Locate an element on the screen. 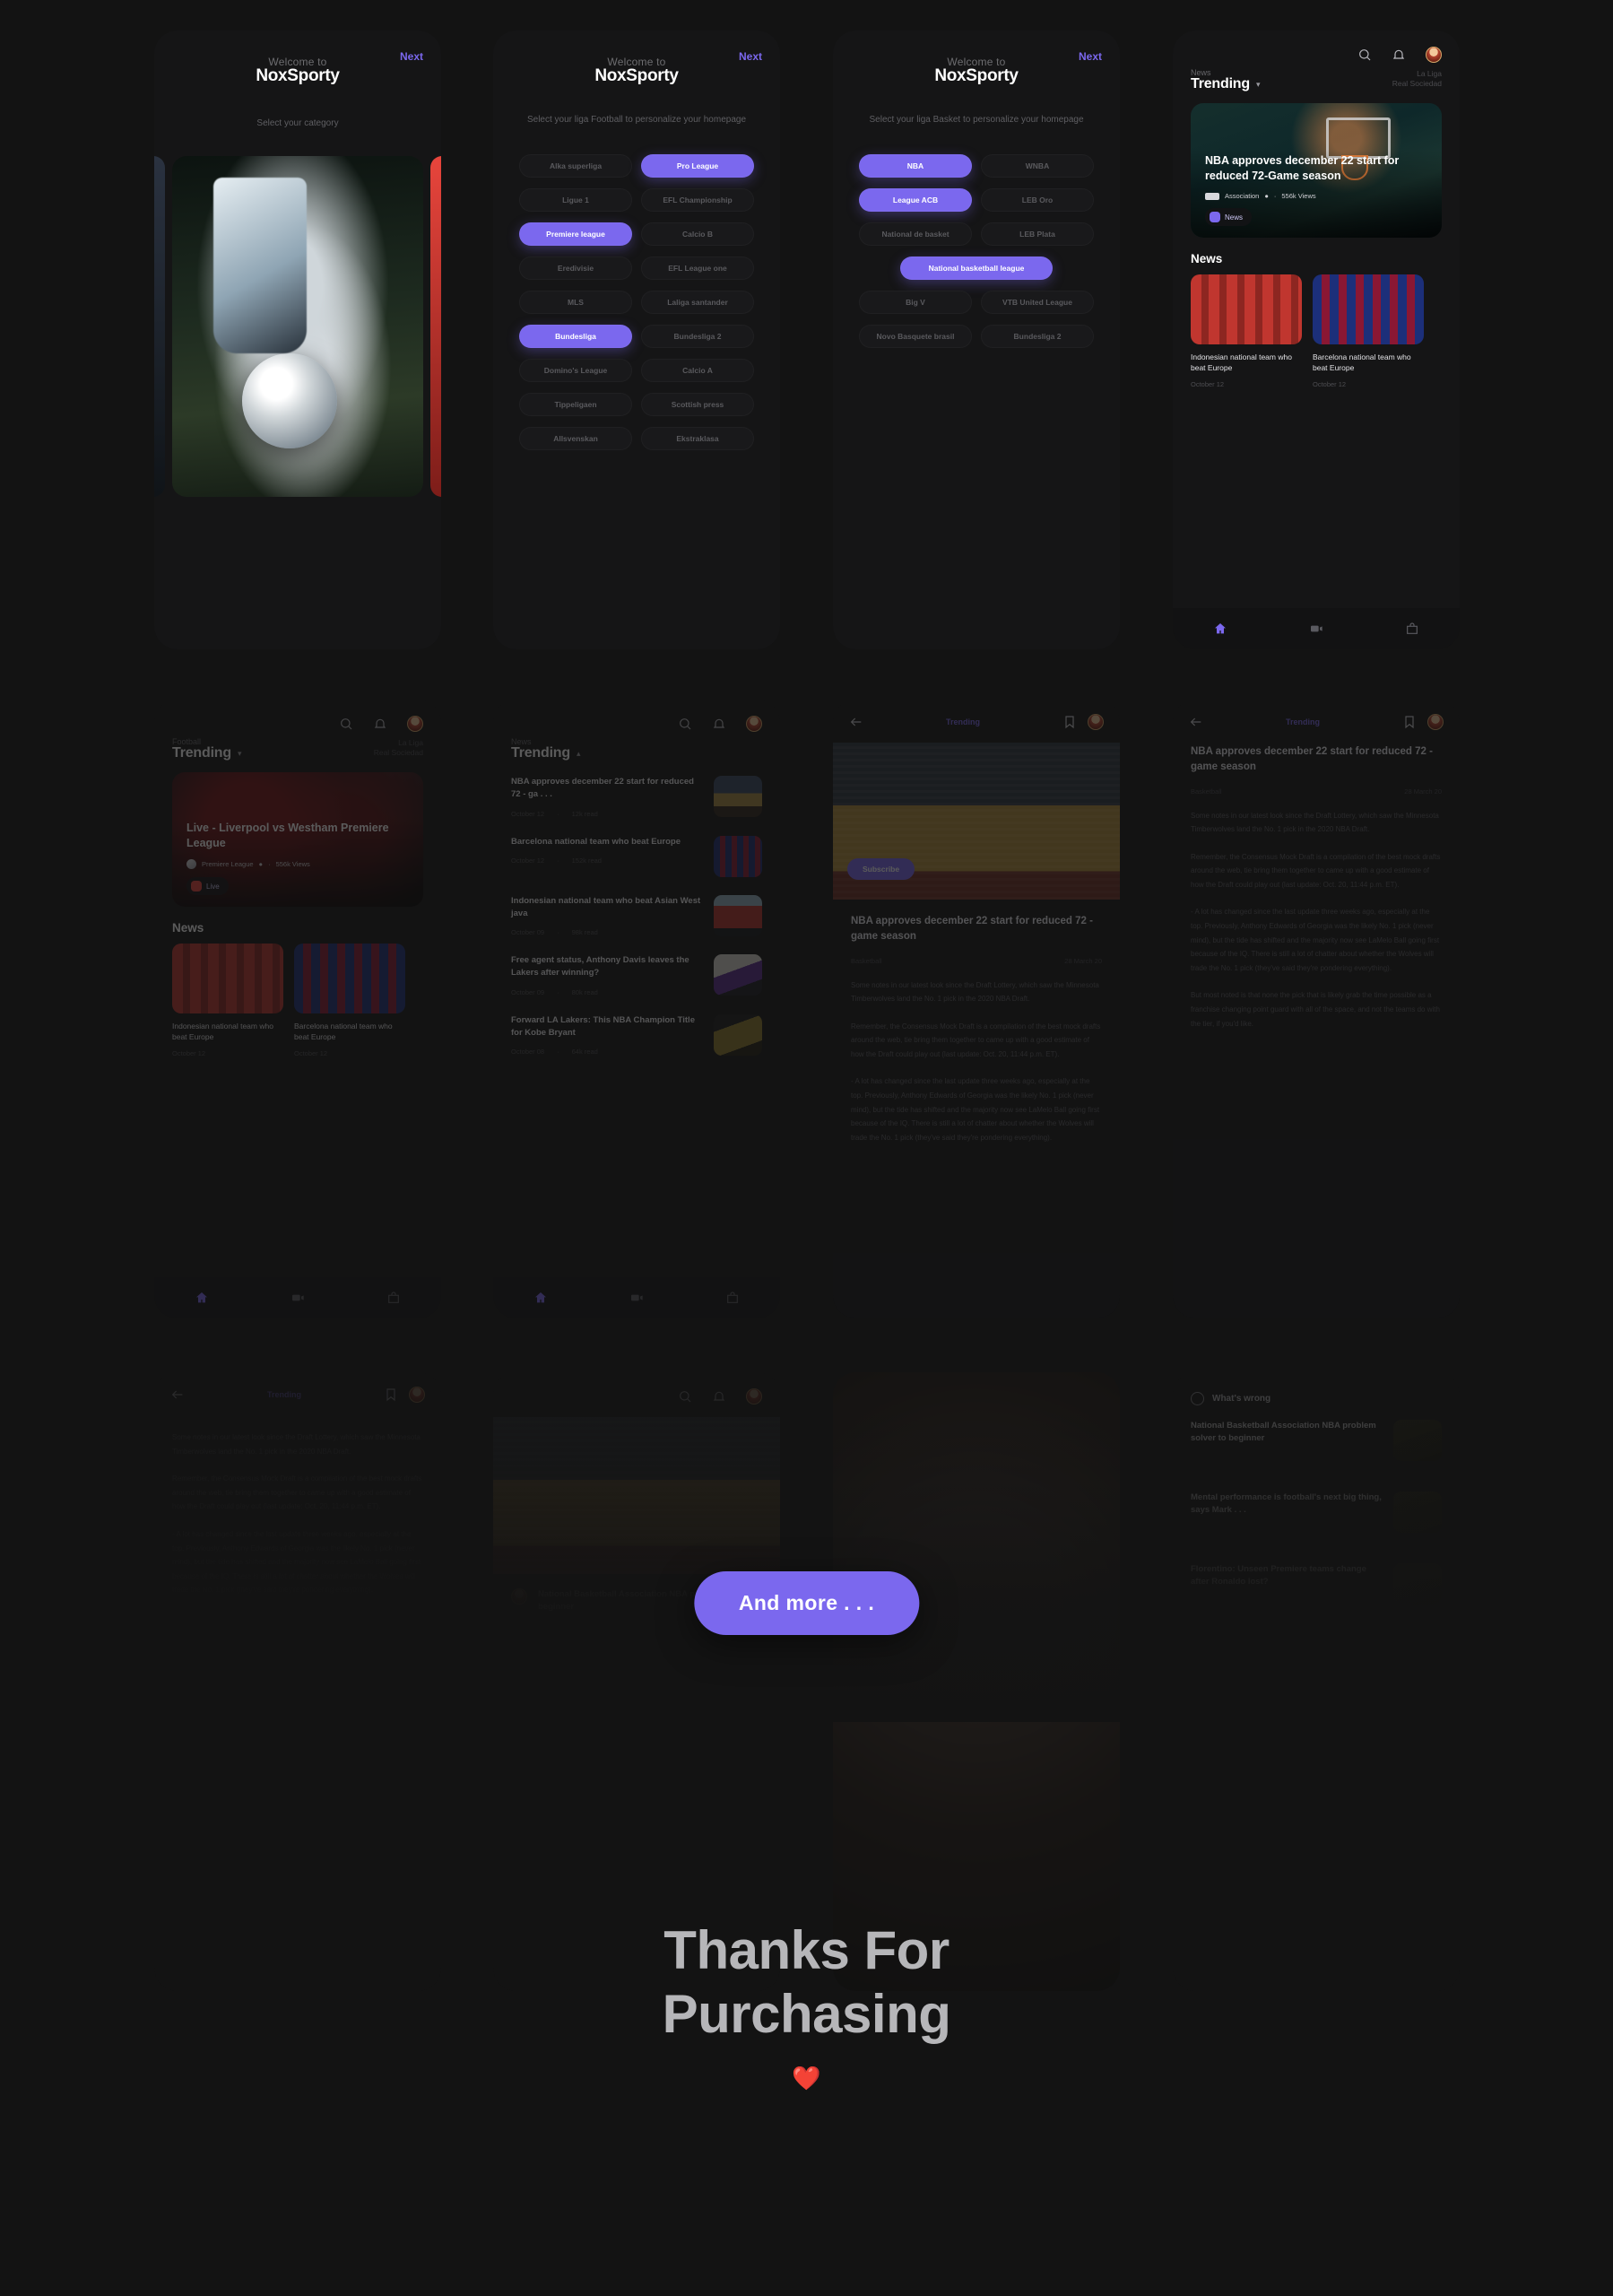  video-thumbnail is located at coordinates (636, 1495).